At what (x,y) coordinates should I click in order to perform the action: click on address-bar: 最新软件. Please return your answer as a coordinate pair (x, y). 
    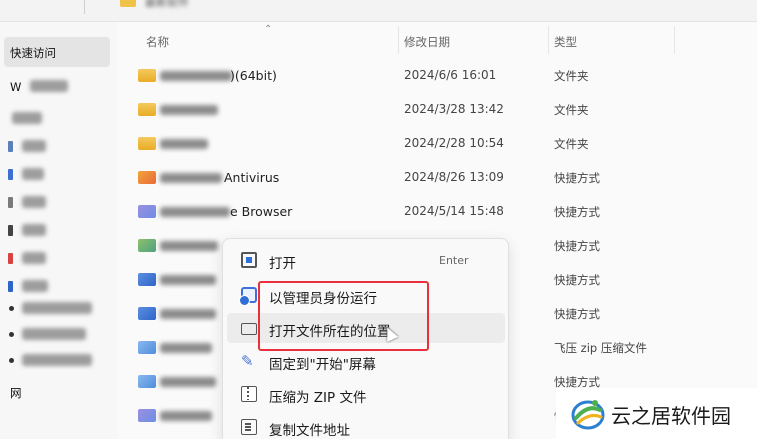
    Looking at the image, I should click on (378, 11).